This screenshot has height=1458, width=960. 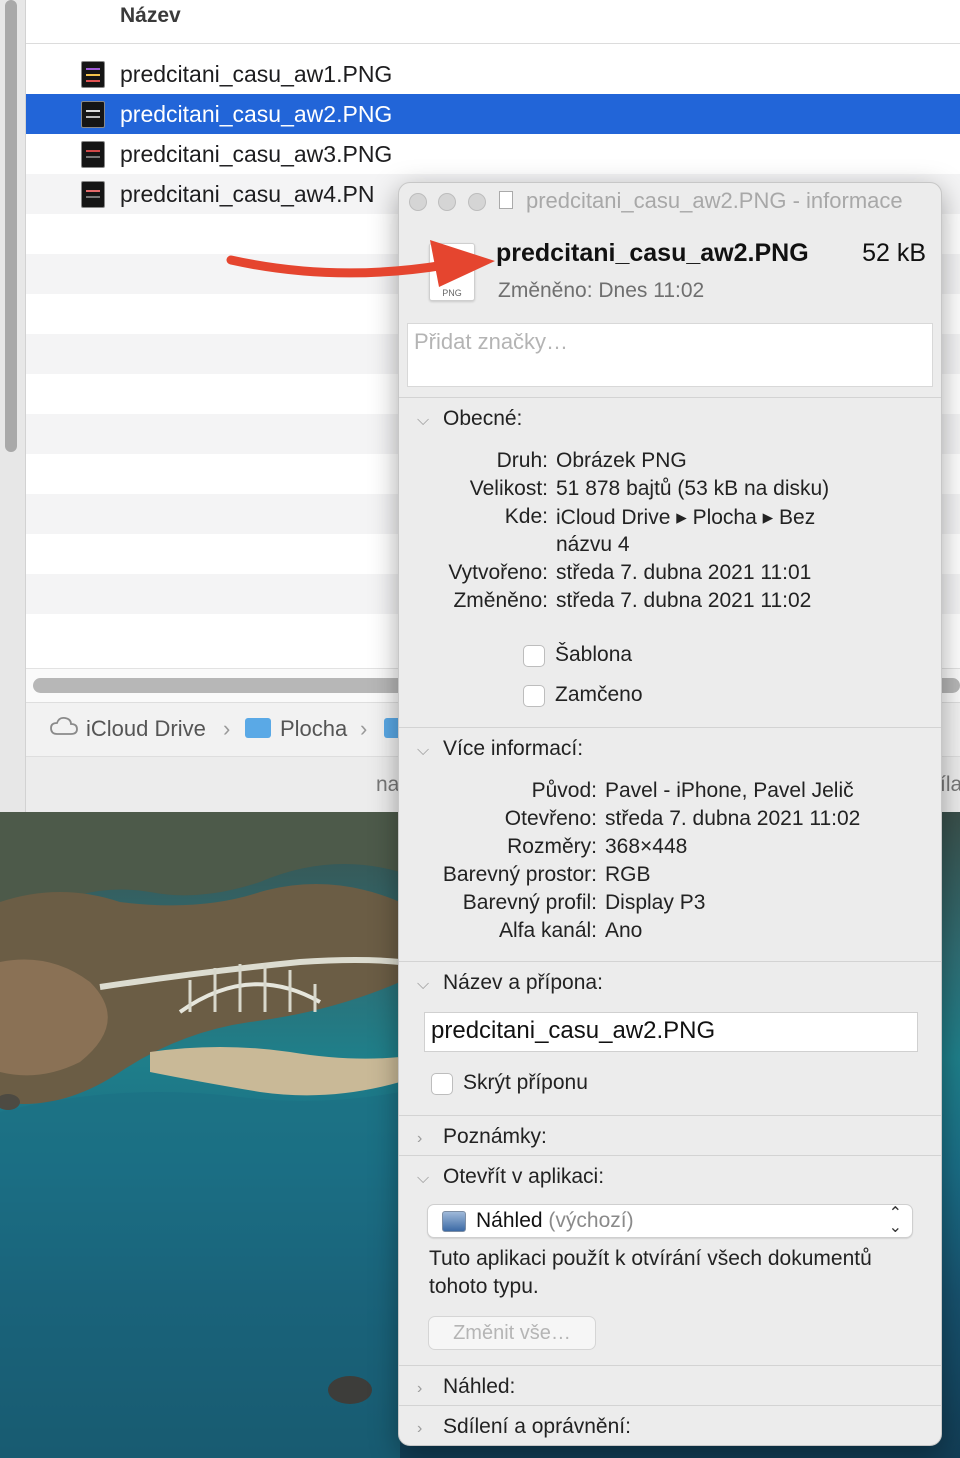 What do you see at coordinates (506, 200) in the screenshot?
I see `document-icon` at bounding box center [506, 200].